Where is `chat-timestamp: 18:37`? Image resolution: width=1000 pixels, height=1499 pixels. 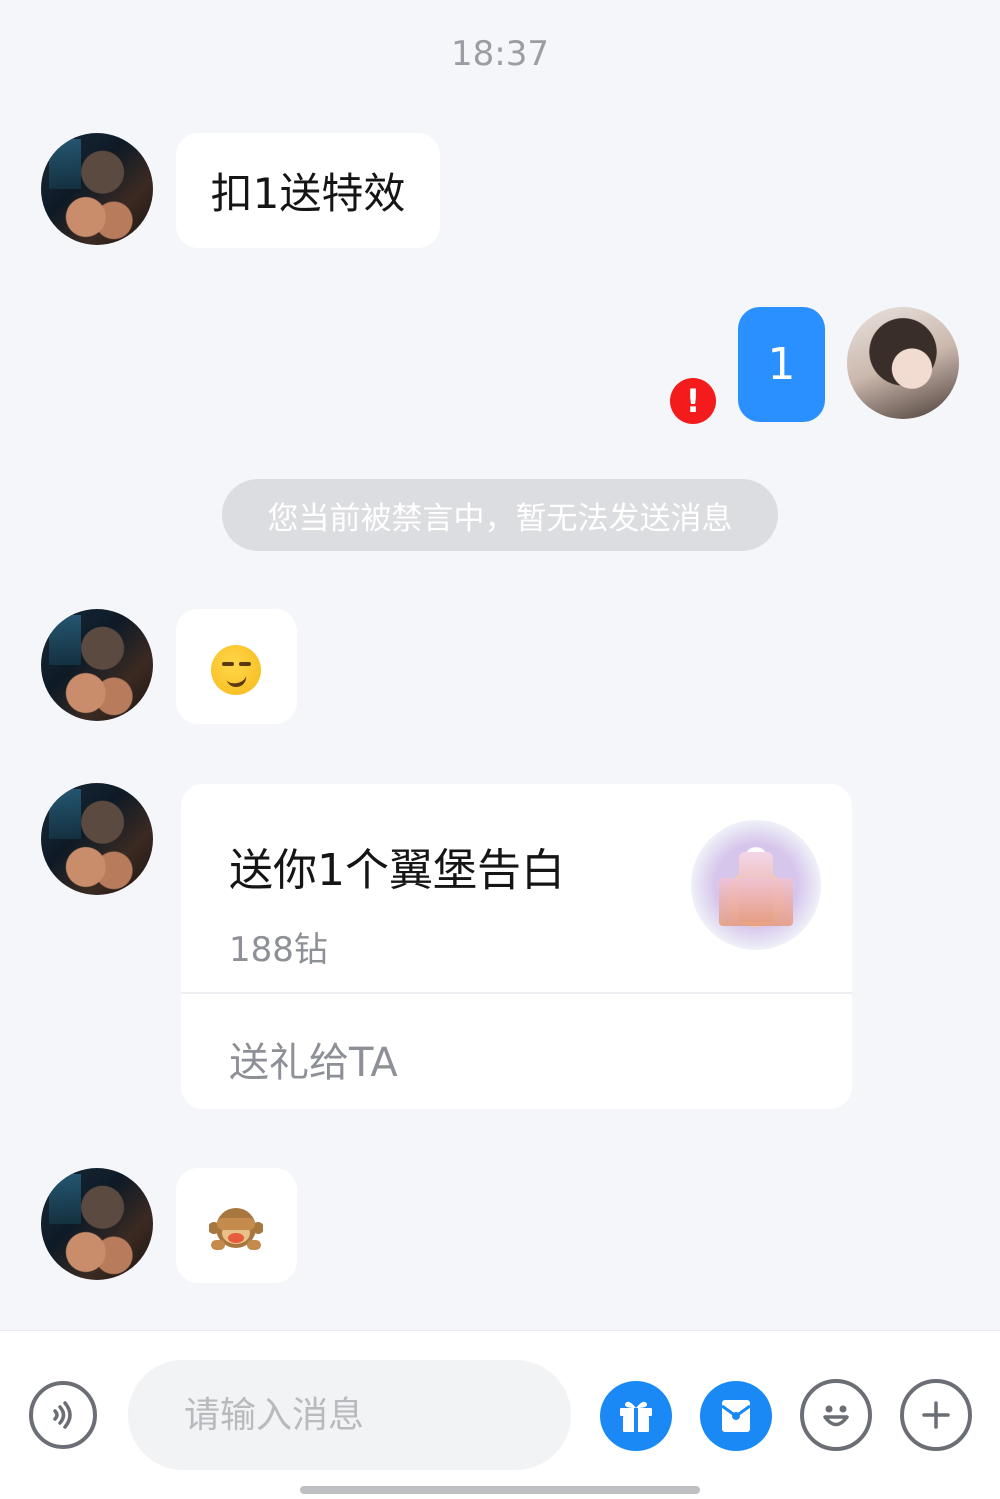 chat-timestamp: 18:37 is located at coordinates (500, 54).